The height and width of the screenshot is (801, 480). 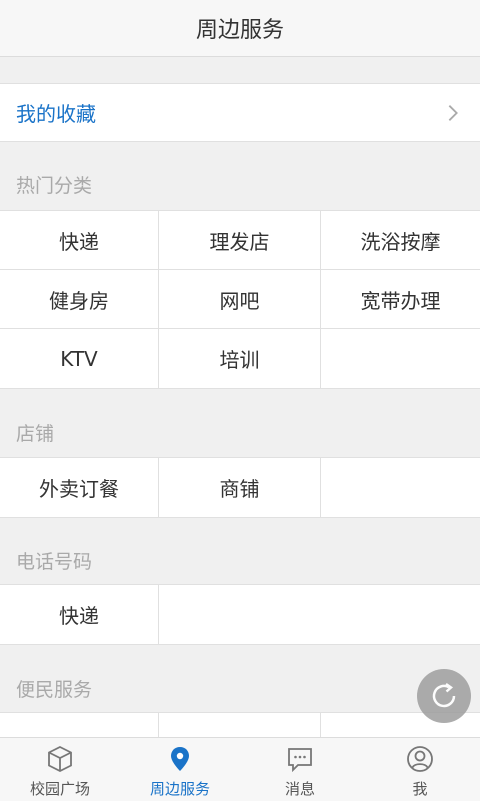 I want to click on grid-cell: 培训, so click(x=240, y=358).